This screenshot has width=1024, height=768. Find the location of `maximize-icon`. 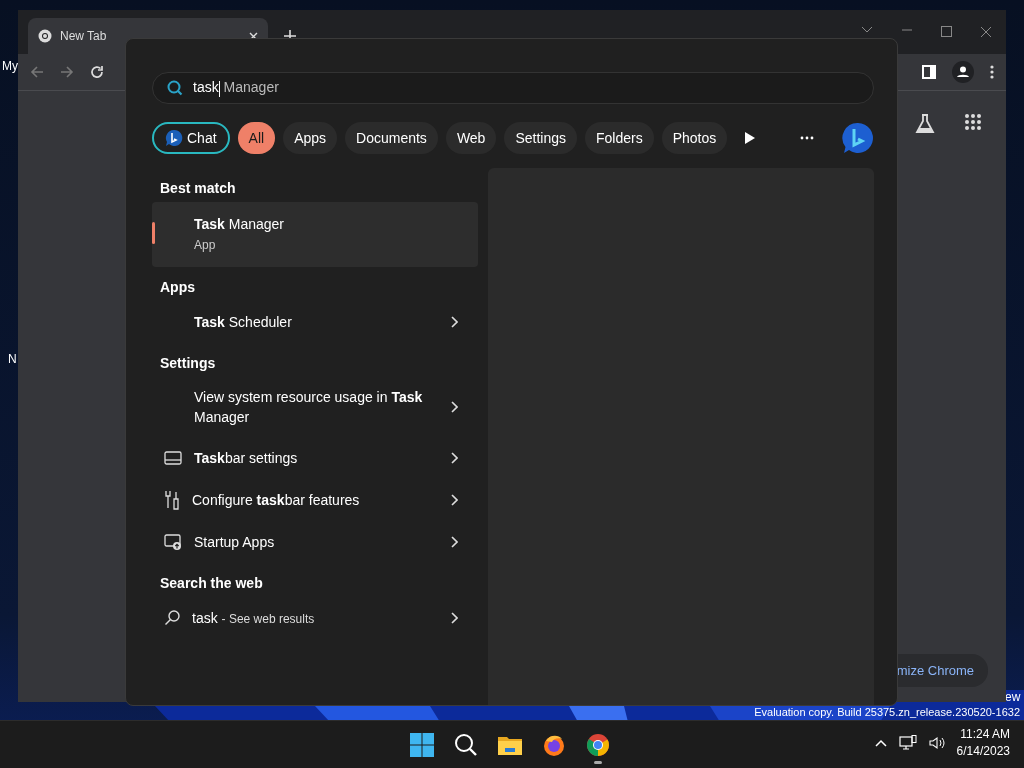

maximize-icon is located at coordinates (946, 31).